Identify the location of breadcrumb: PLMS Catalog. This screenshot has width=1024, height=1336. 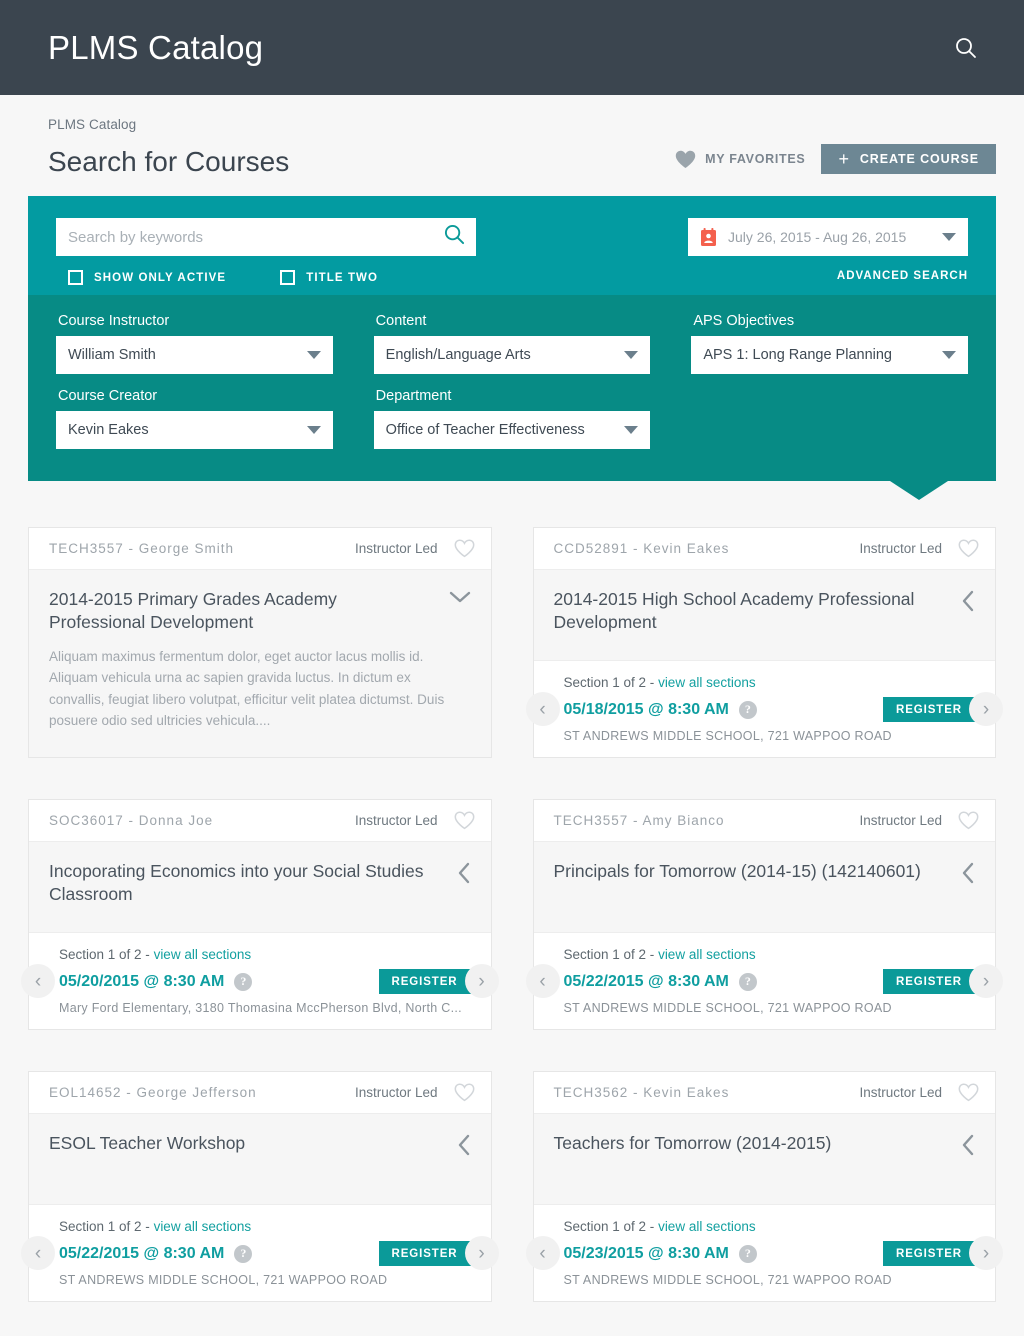
(512, 113).